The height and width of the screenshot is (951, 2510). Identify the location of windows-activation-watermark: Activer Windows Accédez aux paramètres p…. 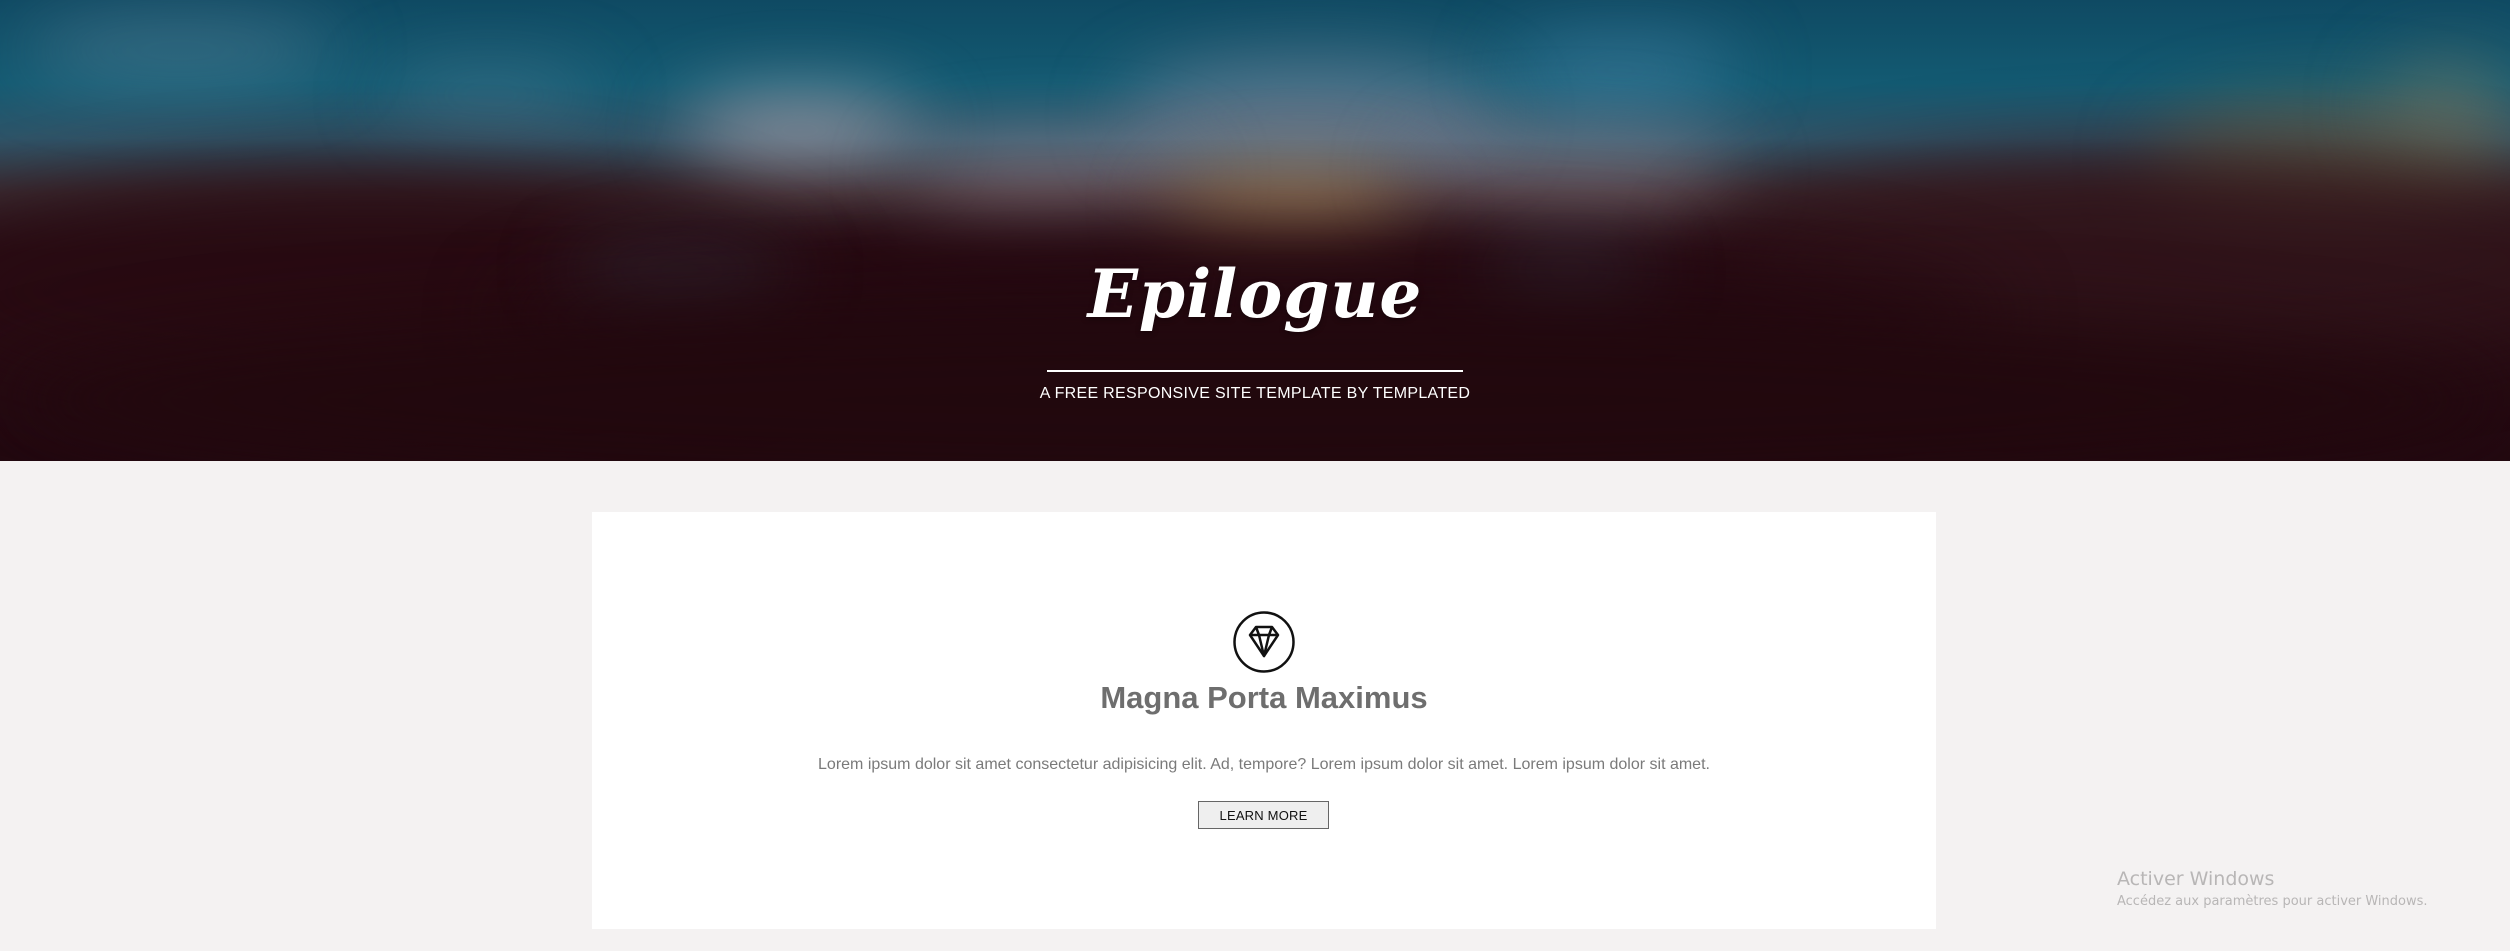
(2272, 888).